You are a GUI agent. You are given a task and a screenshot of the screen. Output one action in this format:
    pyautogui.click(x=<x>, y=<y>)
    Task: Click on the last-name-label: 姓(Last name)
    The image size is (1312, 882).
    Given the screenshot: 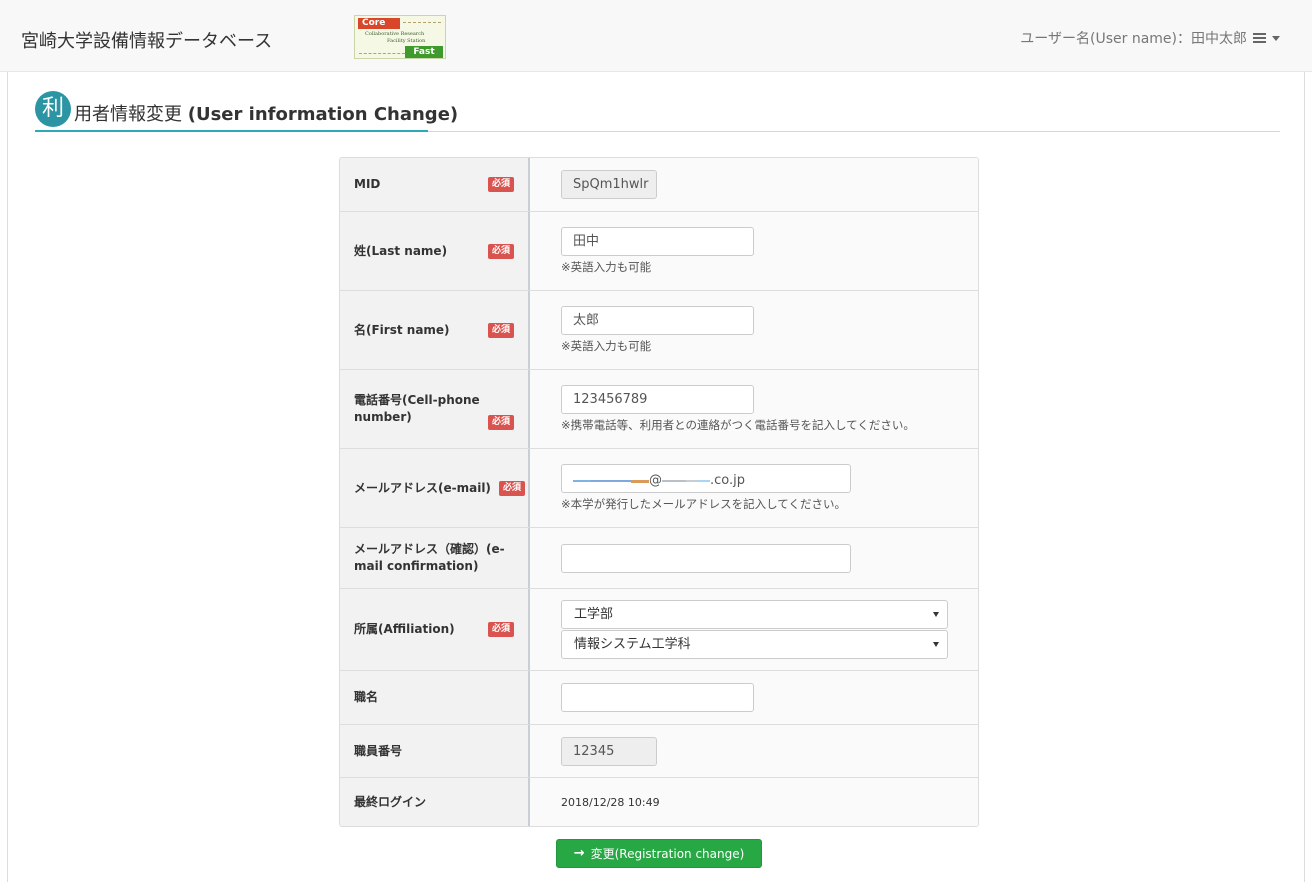 What is the action you would take?
    pyautogui.click(x=401, y=250)
    